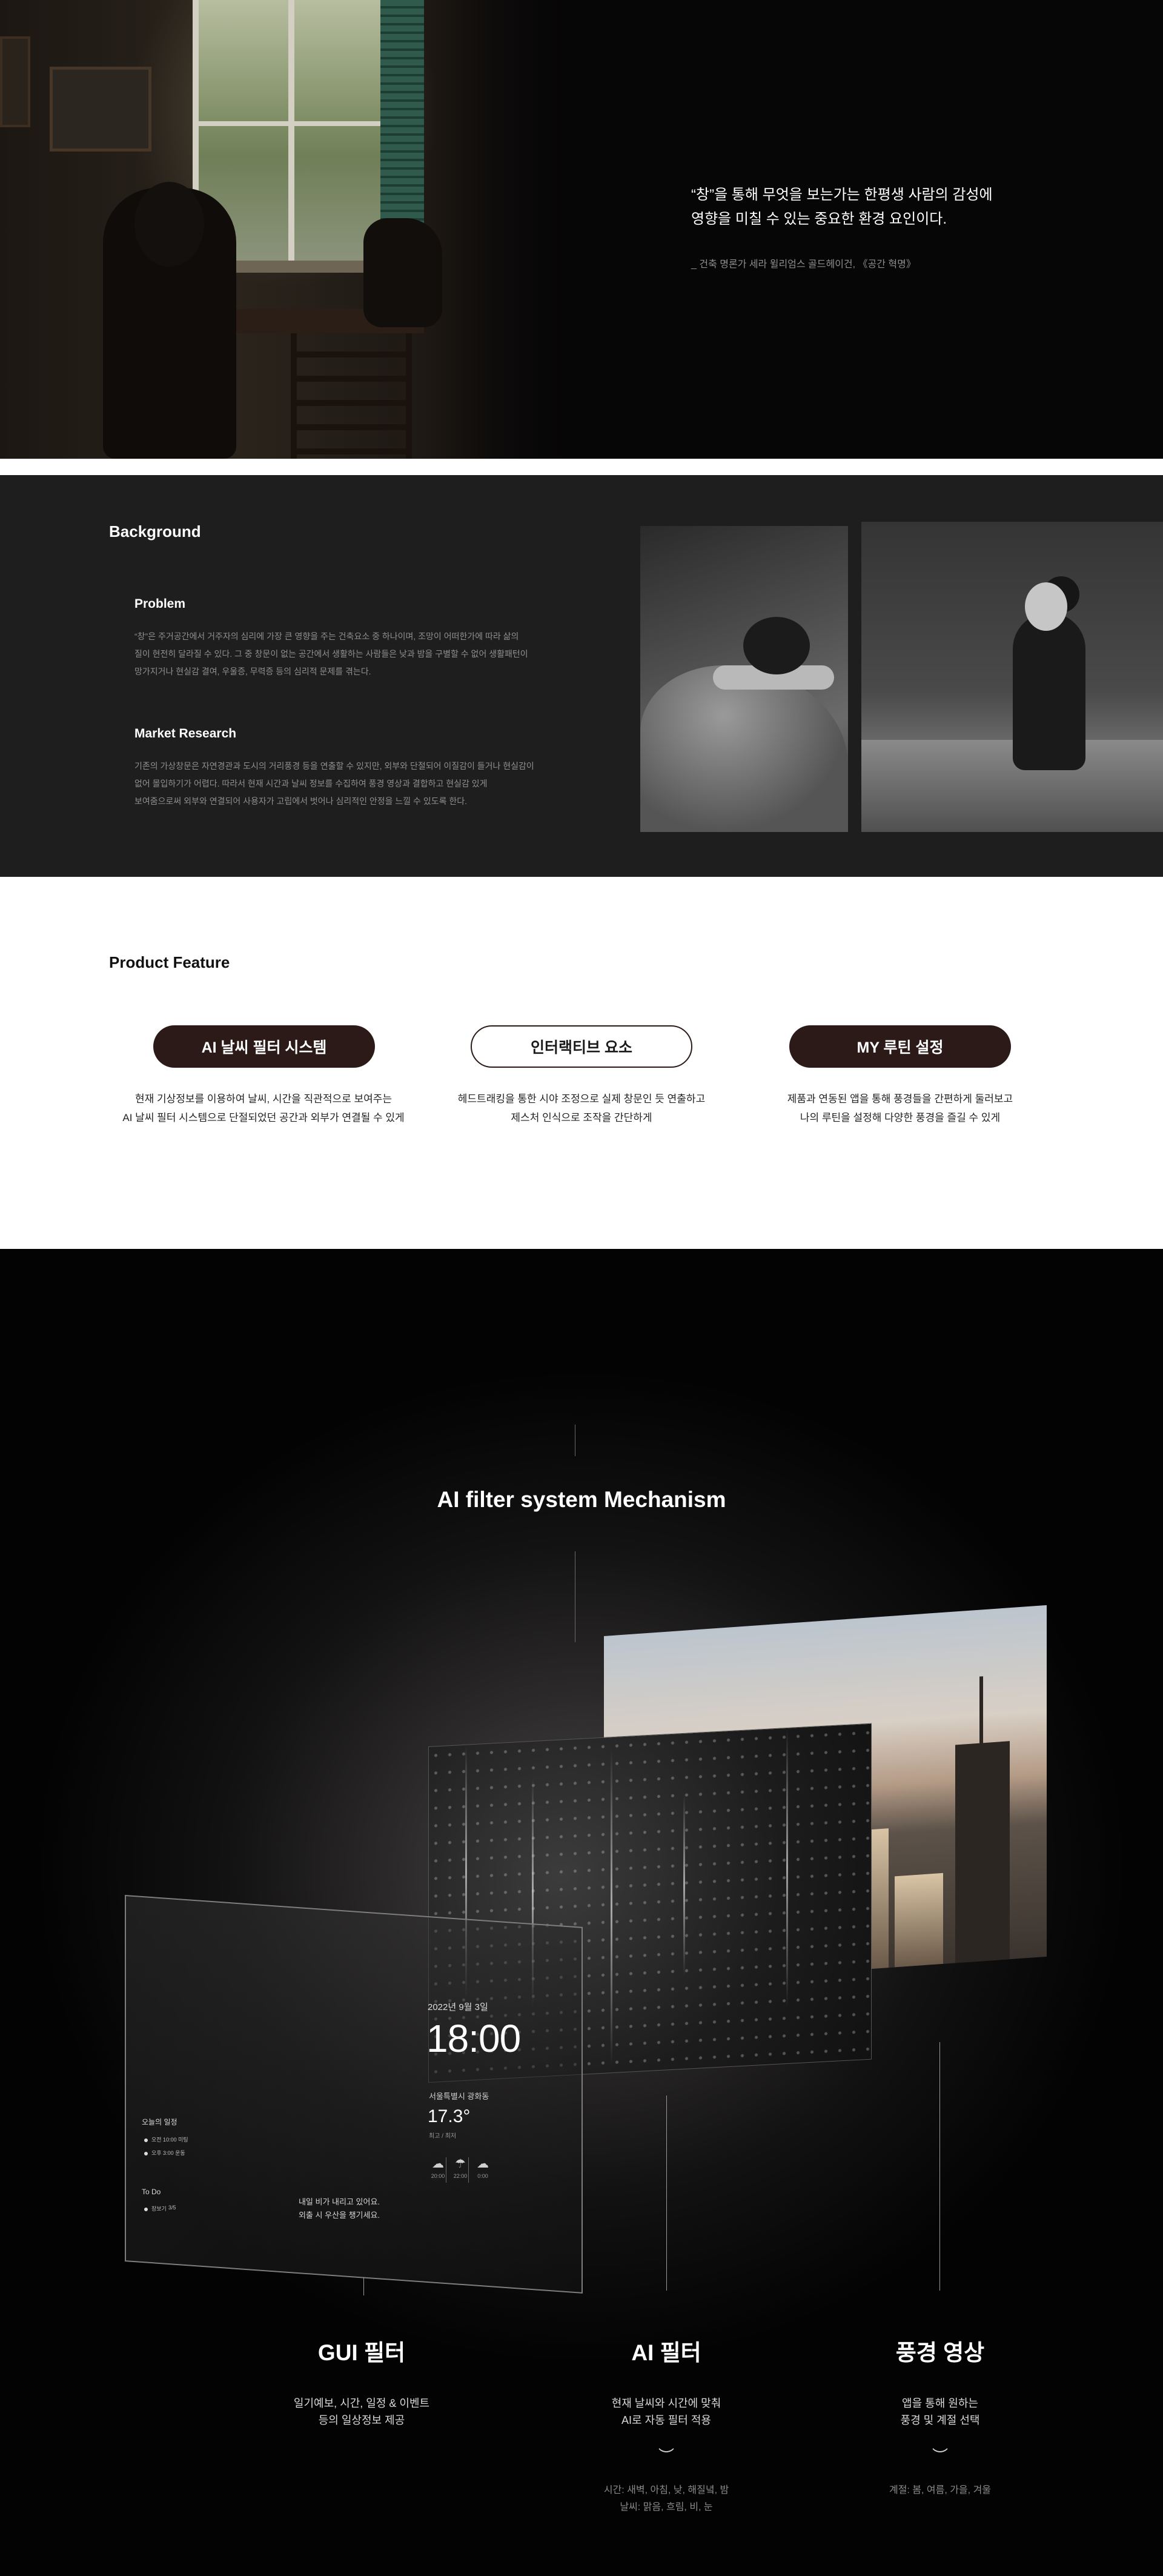 The width and height of the screenshot is (1163, 2576). I want to click on gui-forecast-item: ☁ 20:00, so click(438, 2168).